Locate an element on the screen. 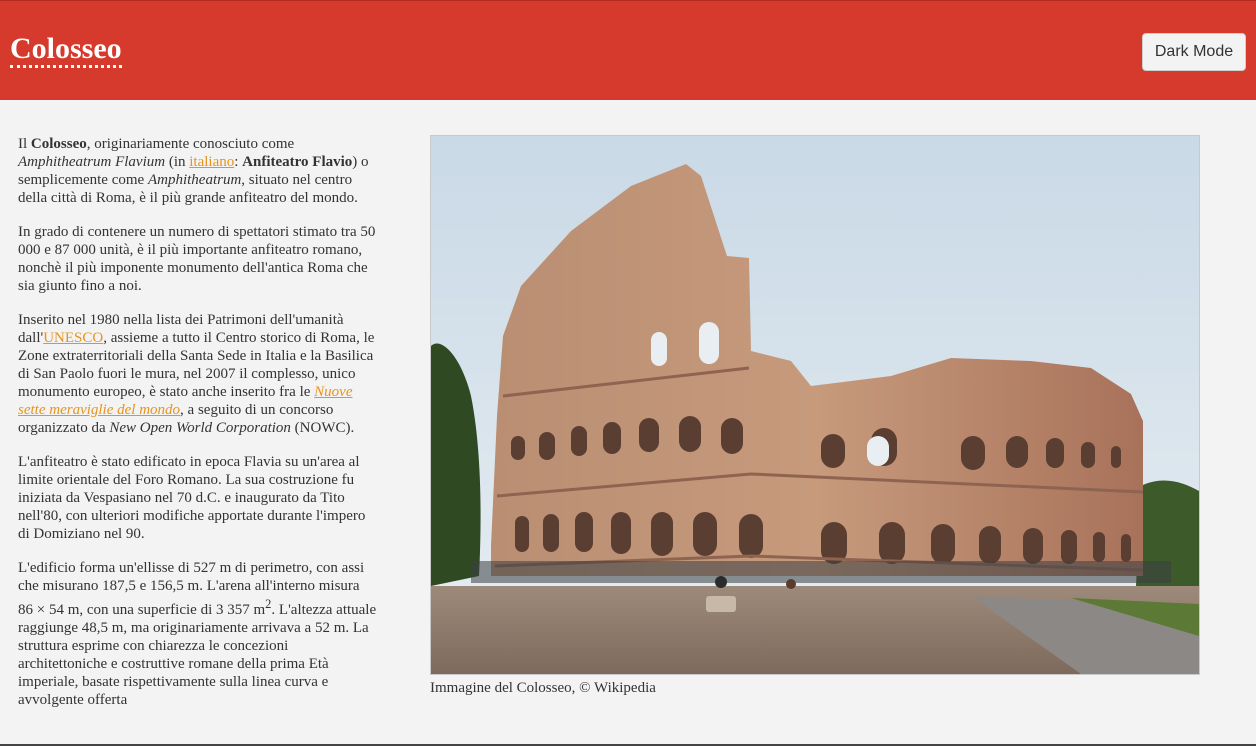 Image resolution: width=1256 pixels, height=746 pixels. italic-term: Amphitheatrum is located at coordinates (194, 180).